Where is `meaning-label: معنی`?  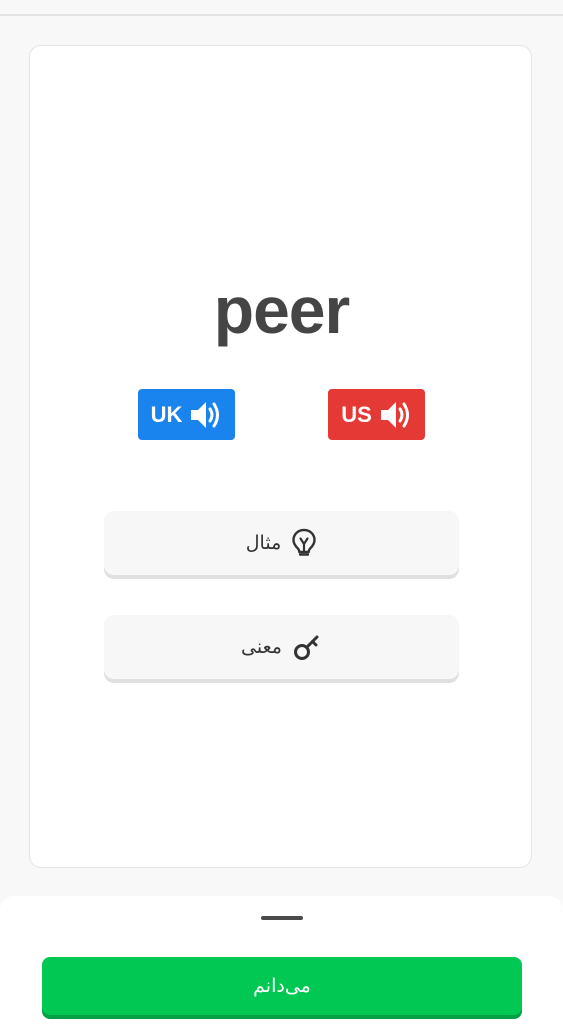 meaning-label: معنی is located at coordinates (261, 647).